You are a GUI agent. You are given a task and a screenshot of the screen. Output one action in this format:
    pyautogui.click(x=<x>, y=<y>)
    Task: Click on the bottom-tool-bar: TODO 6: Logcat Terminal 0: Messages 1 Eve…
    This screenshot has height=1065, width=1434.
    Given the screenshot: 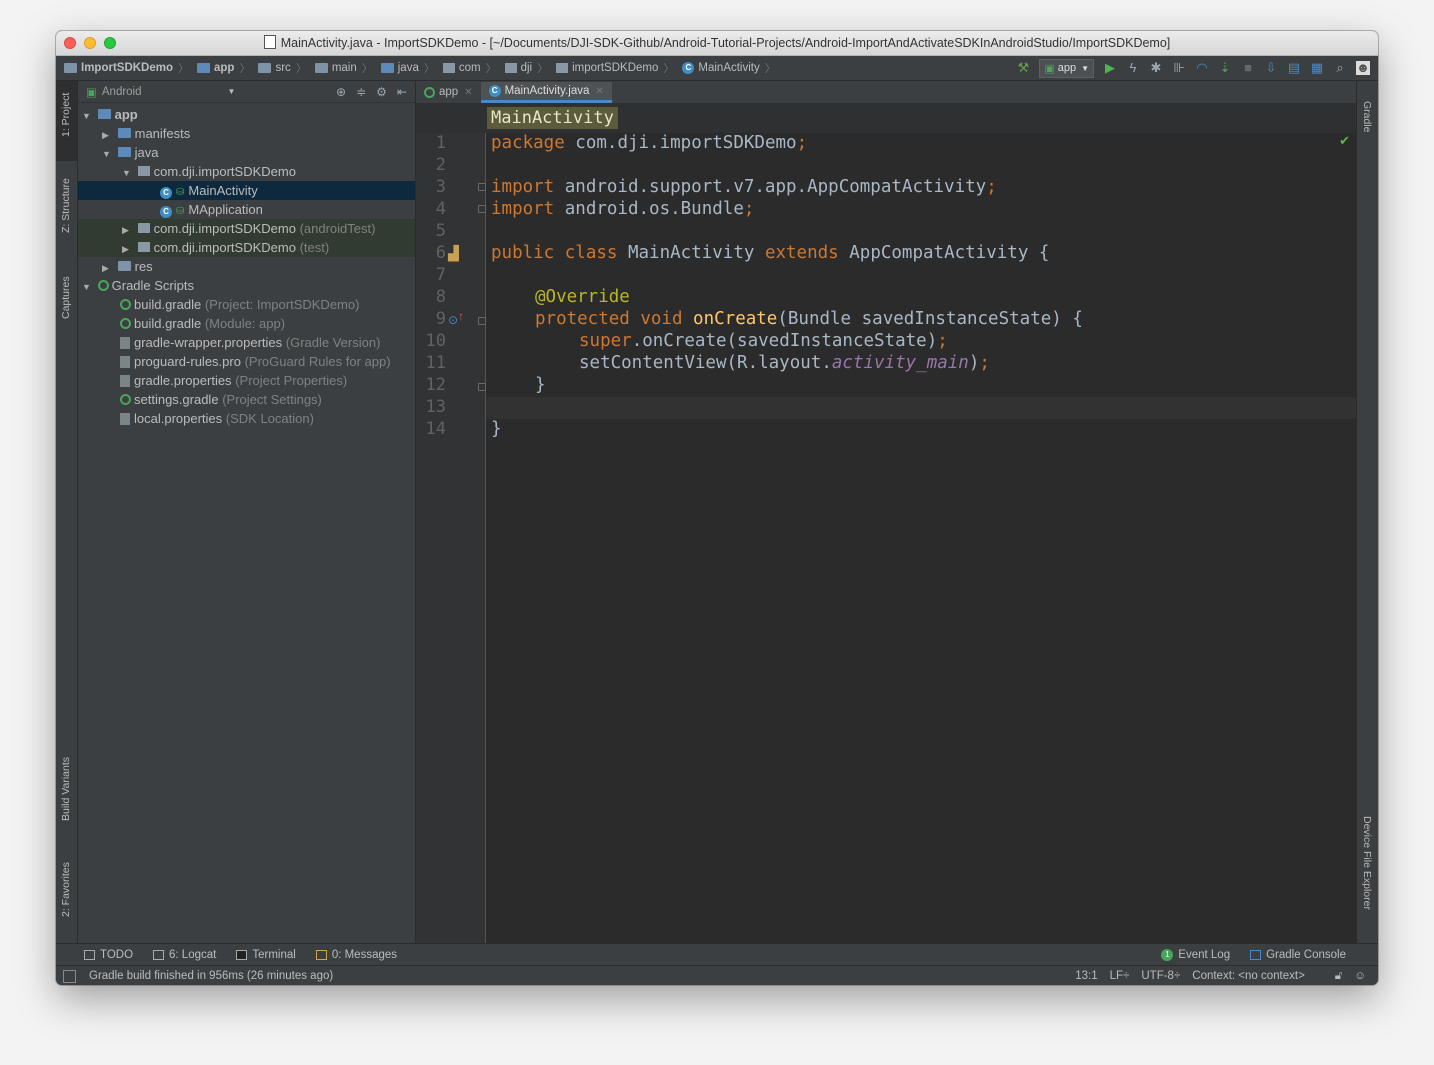 What is the action you would take?
    pyautogui.click(x=717, y=954)
    